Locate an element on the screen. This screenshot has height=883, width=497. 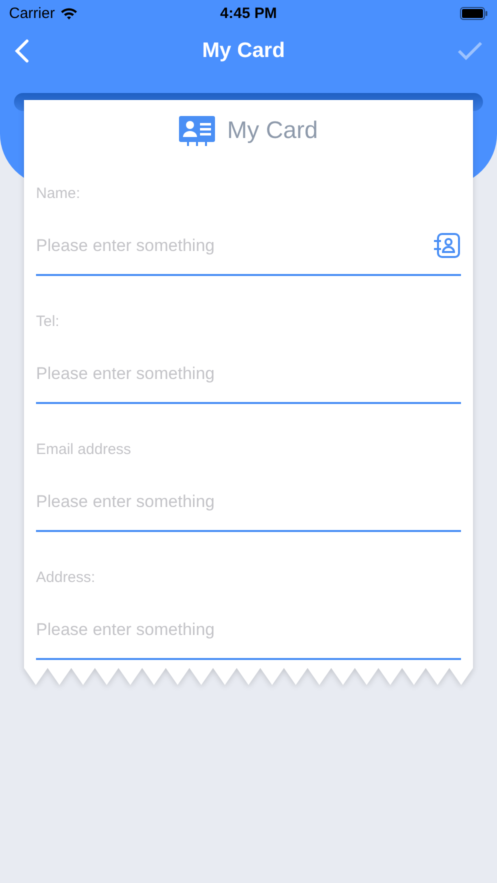
contact-book-icon is located at coordinates (447, 246).